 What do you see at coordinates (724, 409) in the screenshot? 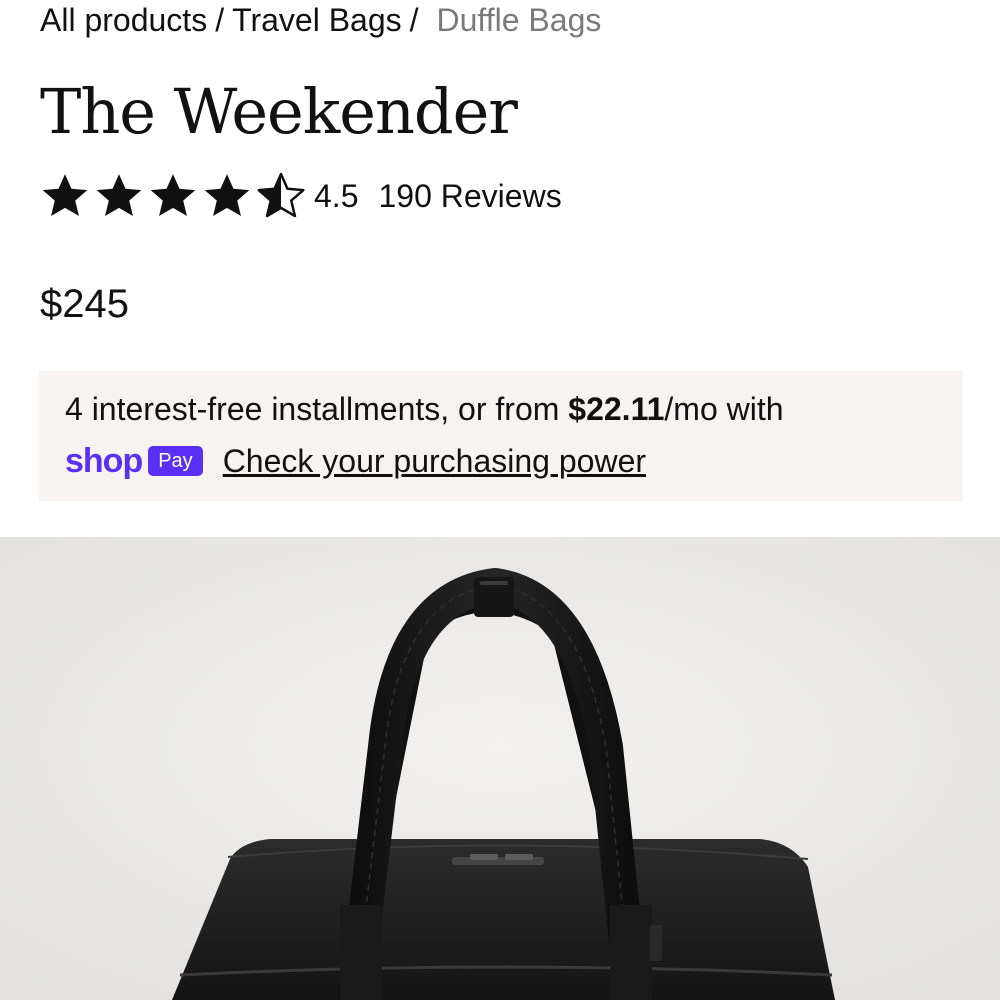
I see `installments-suffix: /mo with` at bounding box center [724, 409].